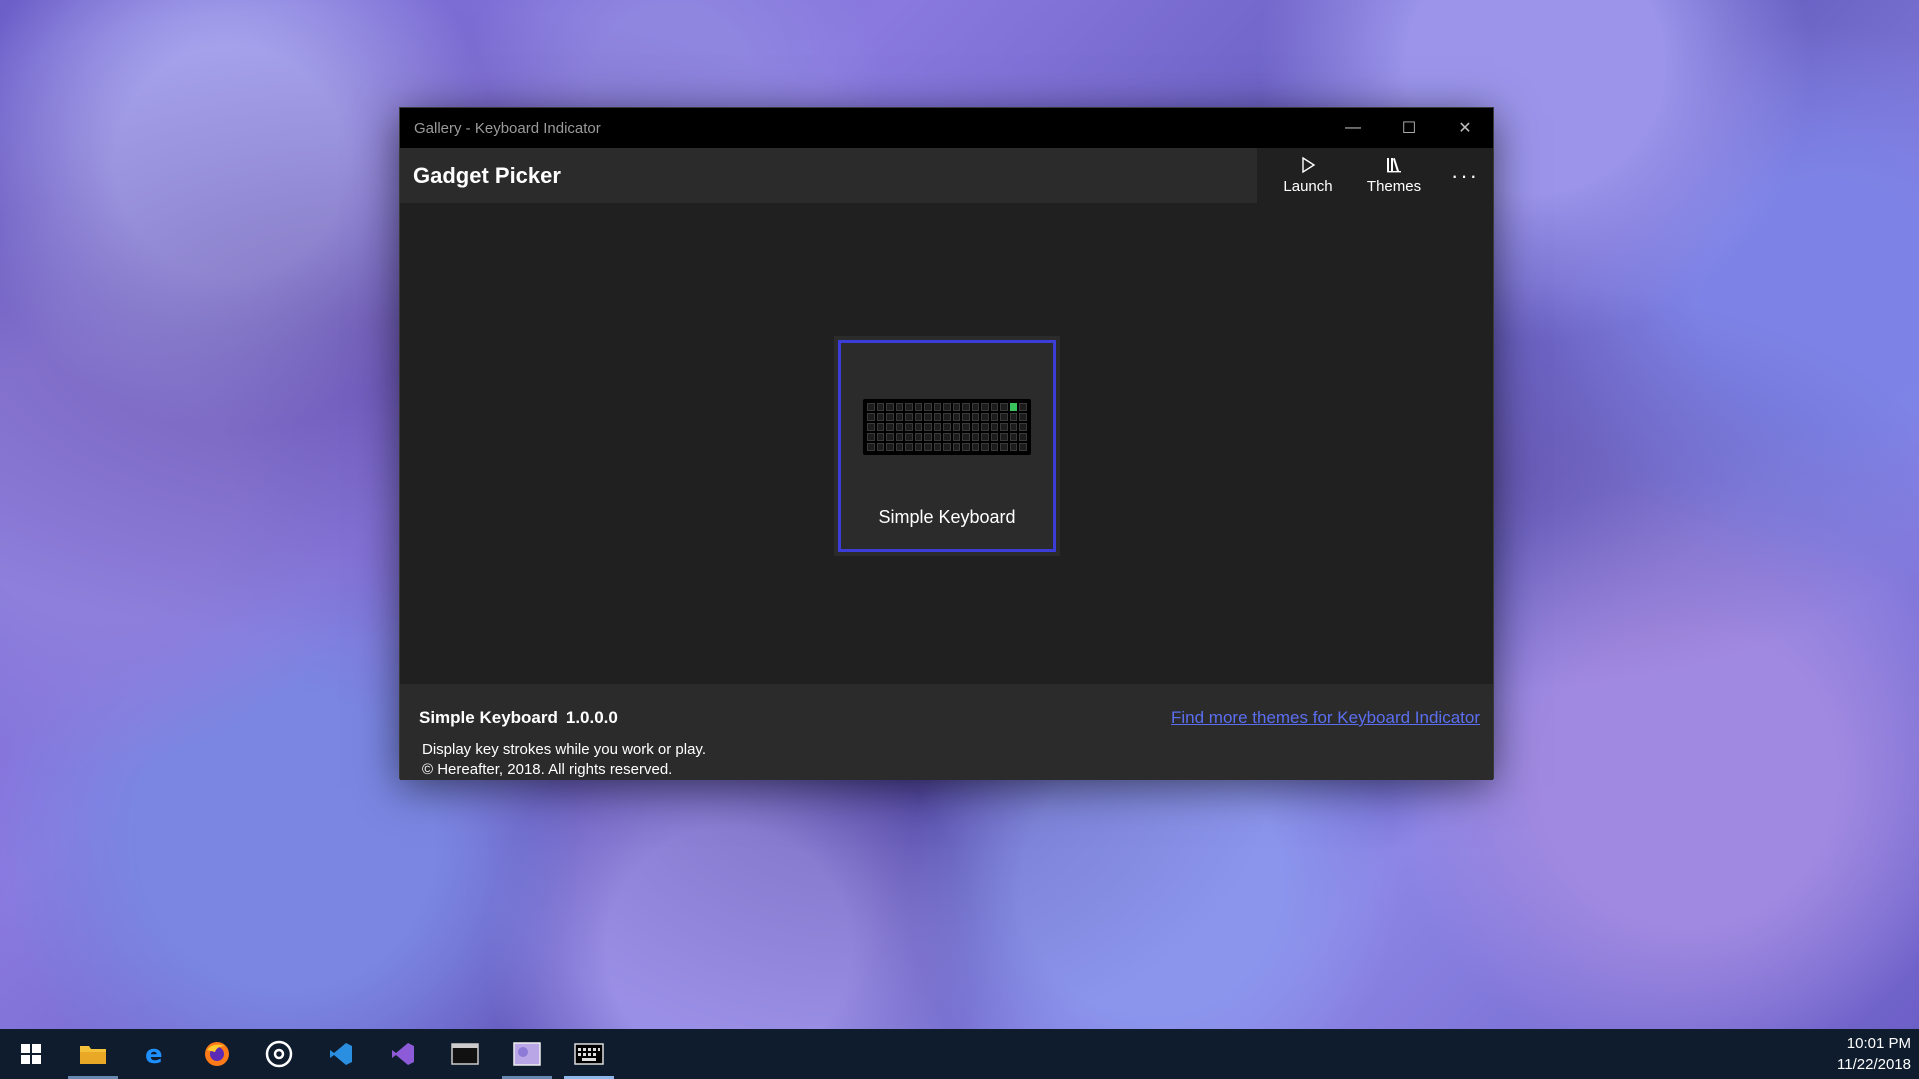 This screenshot has width=1919, height=1079. Describe the element at coordinates (1308, 175) in the screenshot. I see `launch-button: Launch` at that location.